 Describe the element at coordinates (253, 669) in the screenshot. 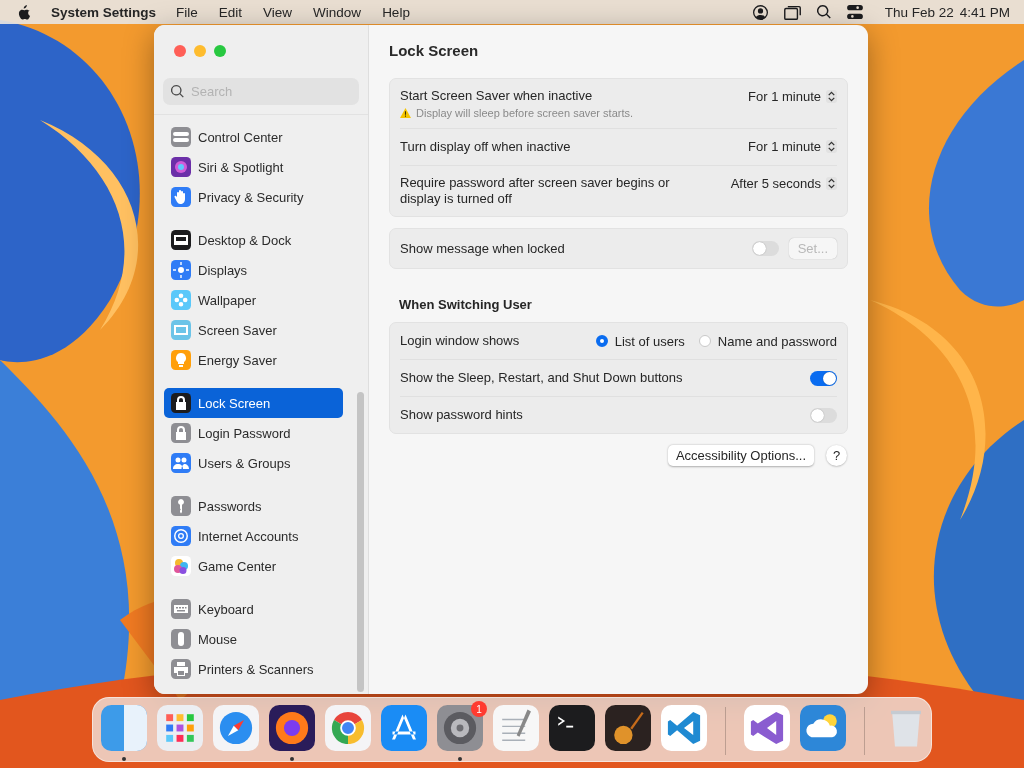

I see `sidebar-item: Printers & Scanners` at that location.